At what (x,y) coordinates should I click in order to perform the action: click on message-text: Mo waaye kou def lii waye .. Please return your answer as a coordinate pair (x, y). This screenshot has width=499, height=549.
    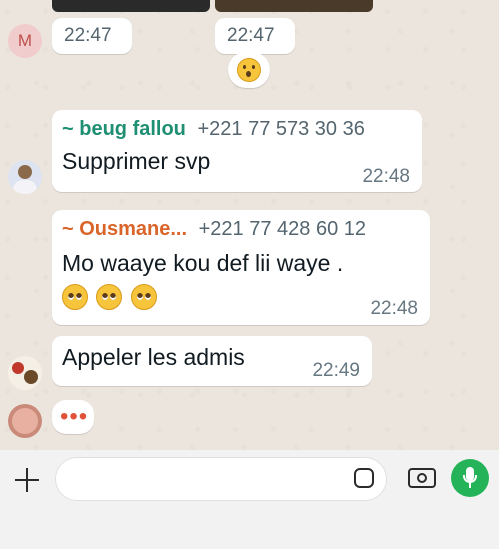
    Looking at the image, I should click on (203, 263).